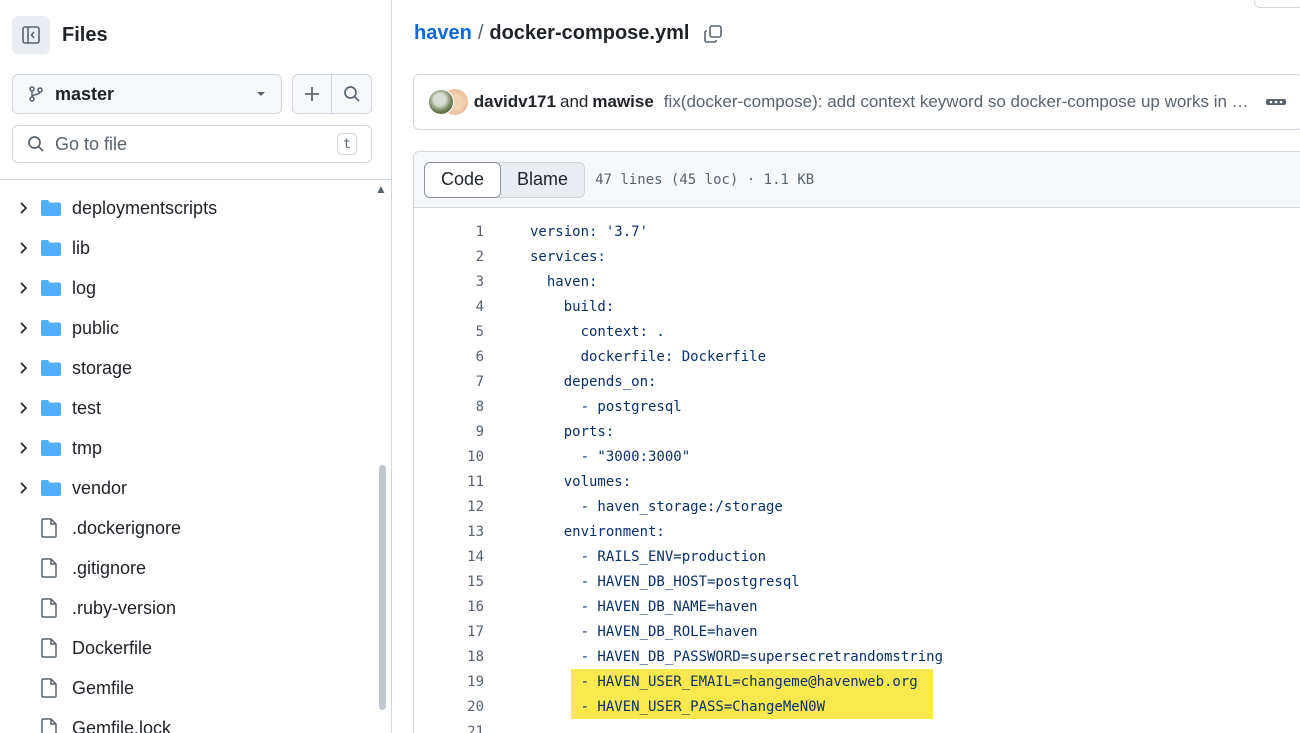 This screenshot has width=1300, height=733. Describe the element at coordinates (189, 688) in the screenshot. I see `tree-file-item: Gemfile` at that location.